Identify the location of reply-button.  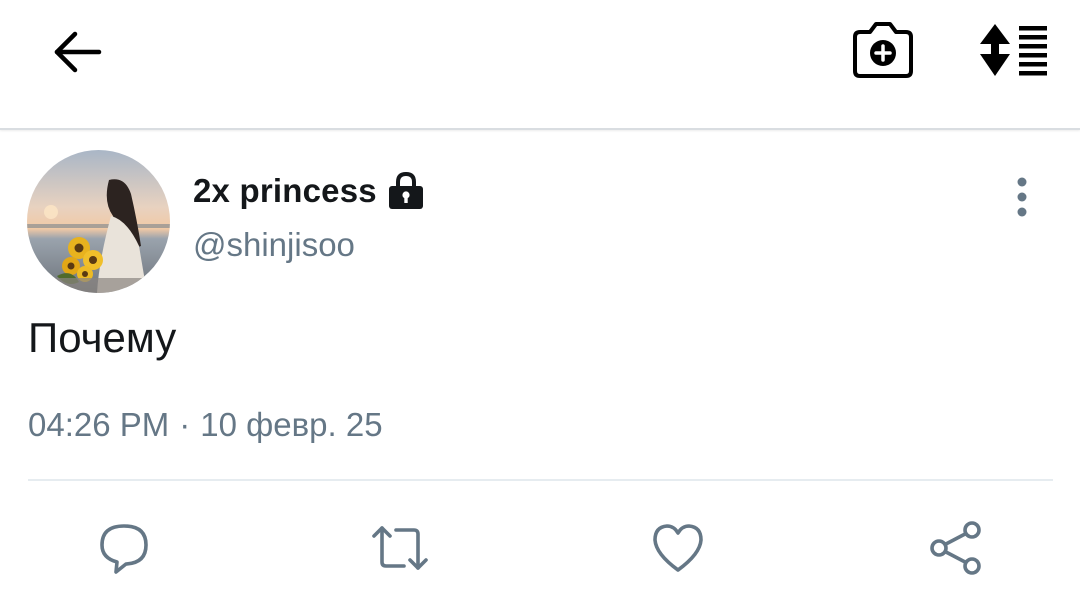
(124, 548).